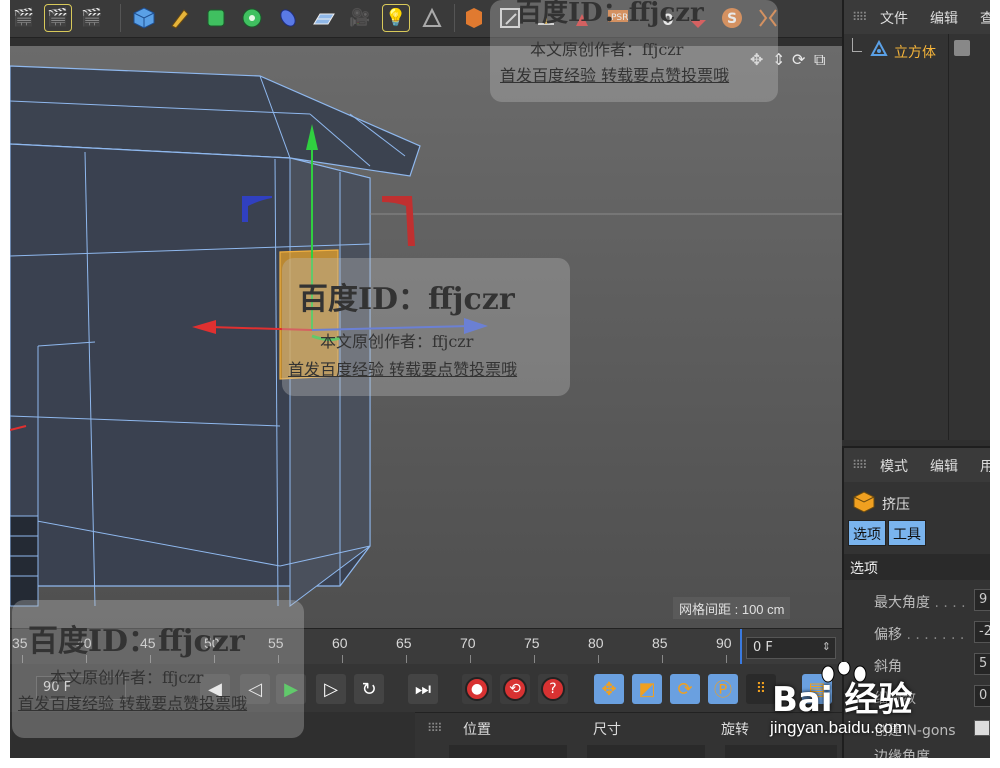  Describe the element at coordinates (216, 18) in the screenshot. I see `subdivision-icon` at that location.